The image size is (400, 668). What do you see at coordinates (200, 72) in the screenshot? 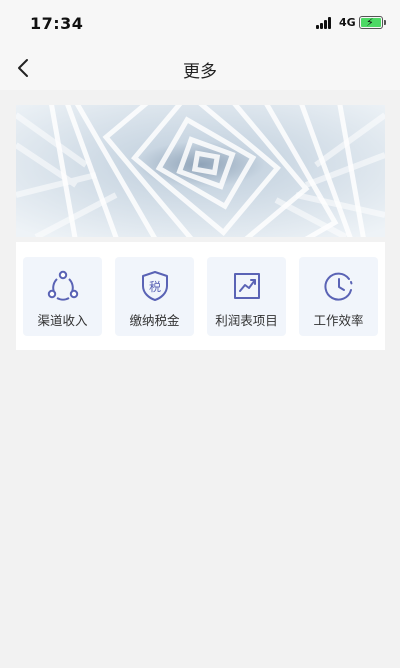
I see `page-title: 更多` at bounding box center [200, 72].